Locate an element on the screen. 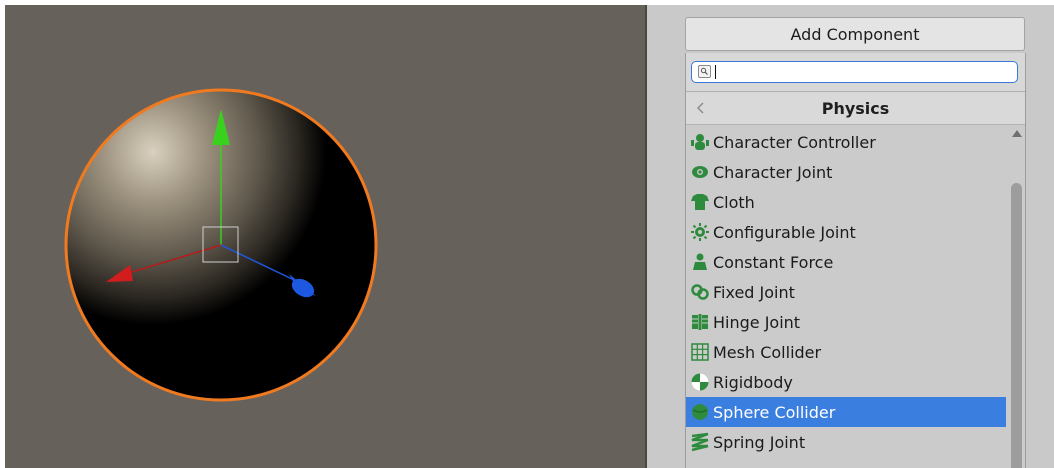  list-item-character-joint: Character Joint is located at coordinates (846, 172).